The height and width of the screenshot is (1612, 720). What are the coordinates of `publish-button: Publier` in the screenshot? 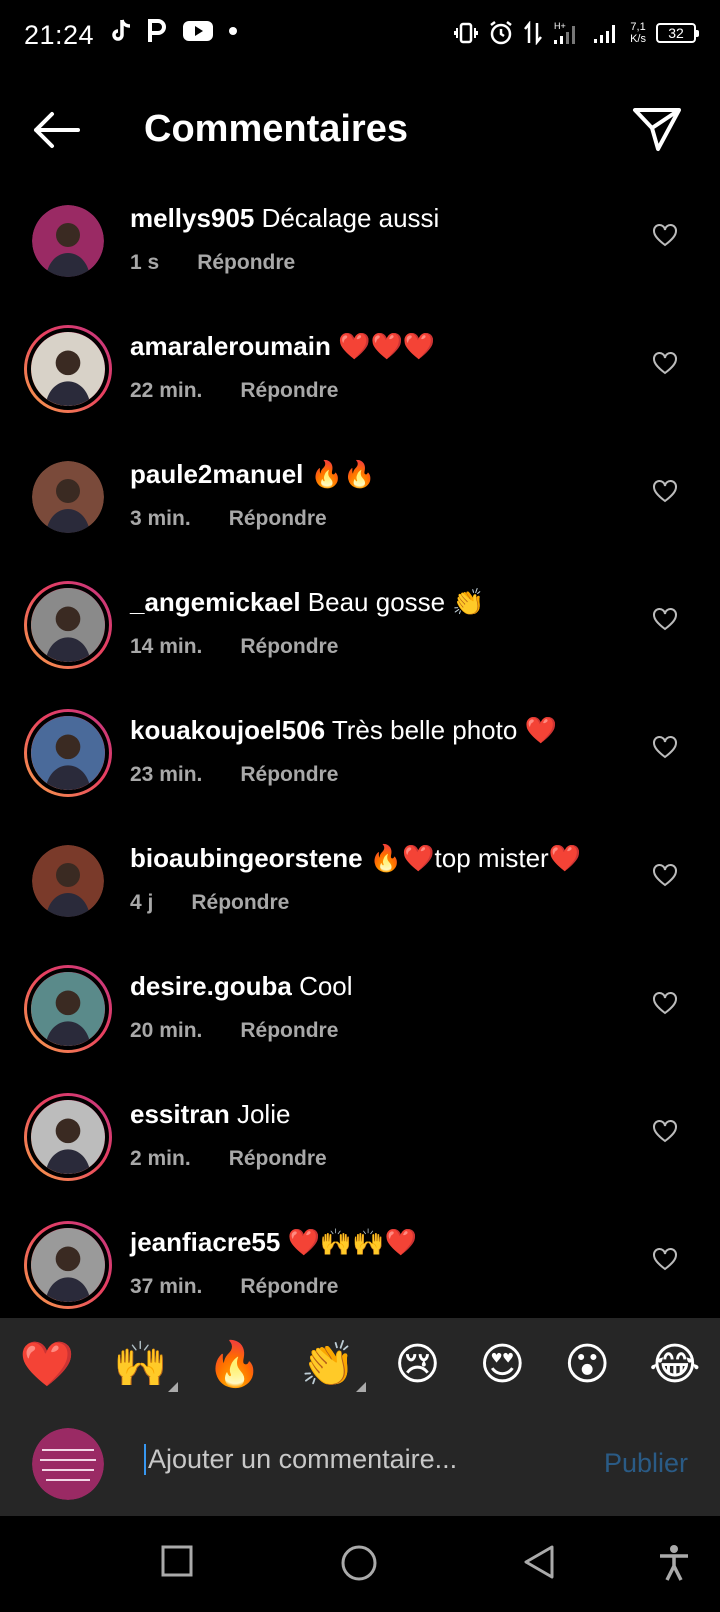 It's located at (646, 1463).